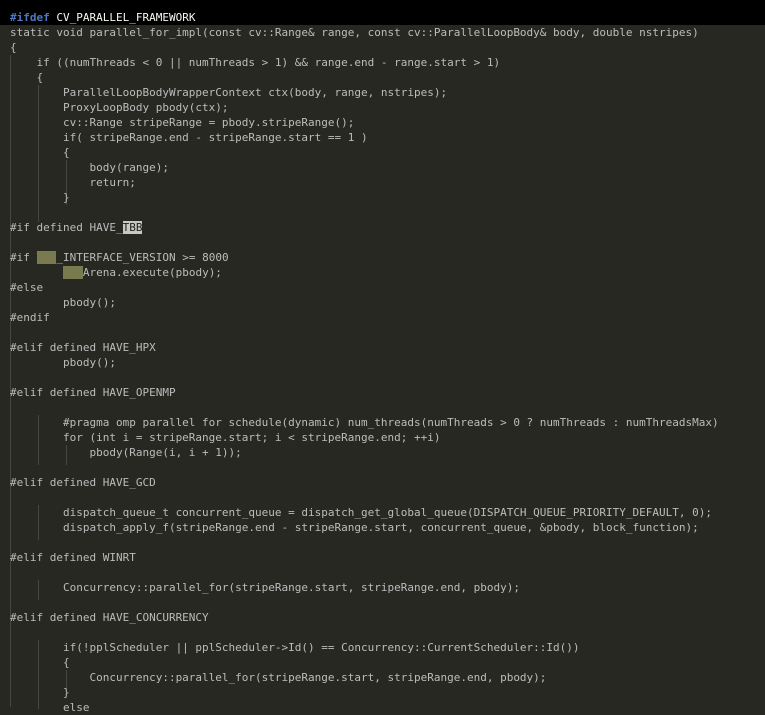 Image resolution: width=765 pixels, height=715 pixels. I want to click on code-line: TBBArena.execute(pbody);, so click(116, 272).